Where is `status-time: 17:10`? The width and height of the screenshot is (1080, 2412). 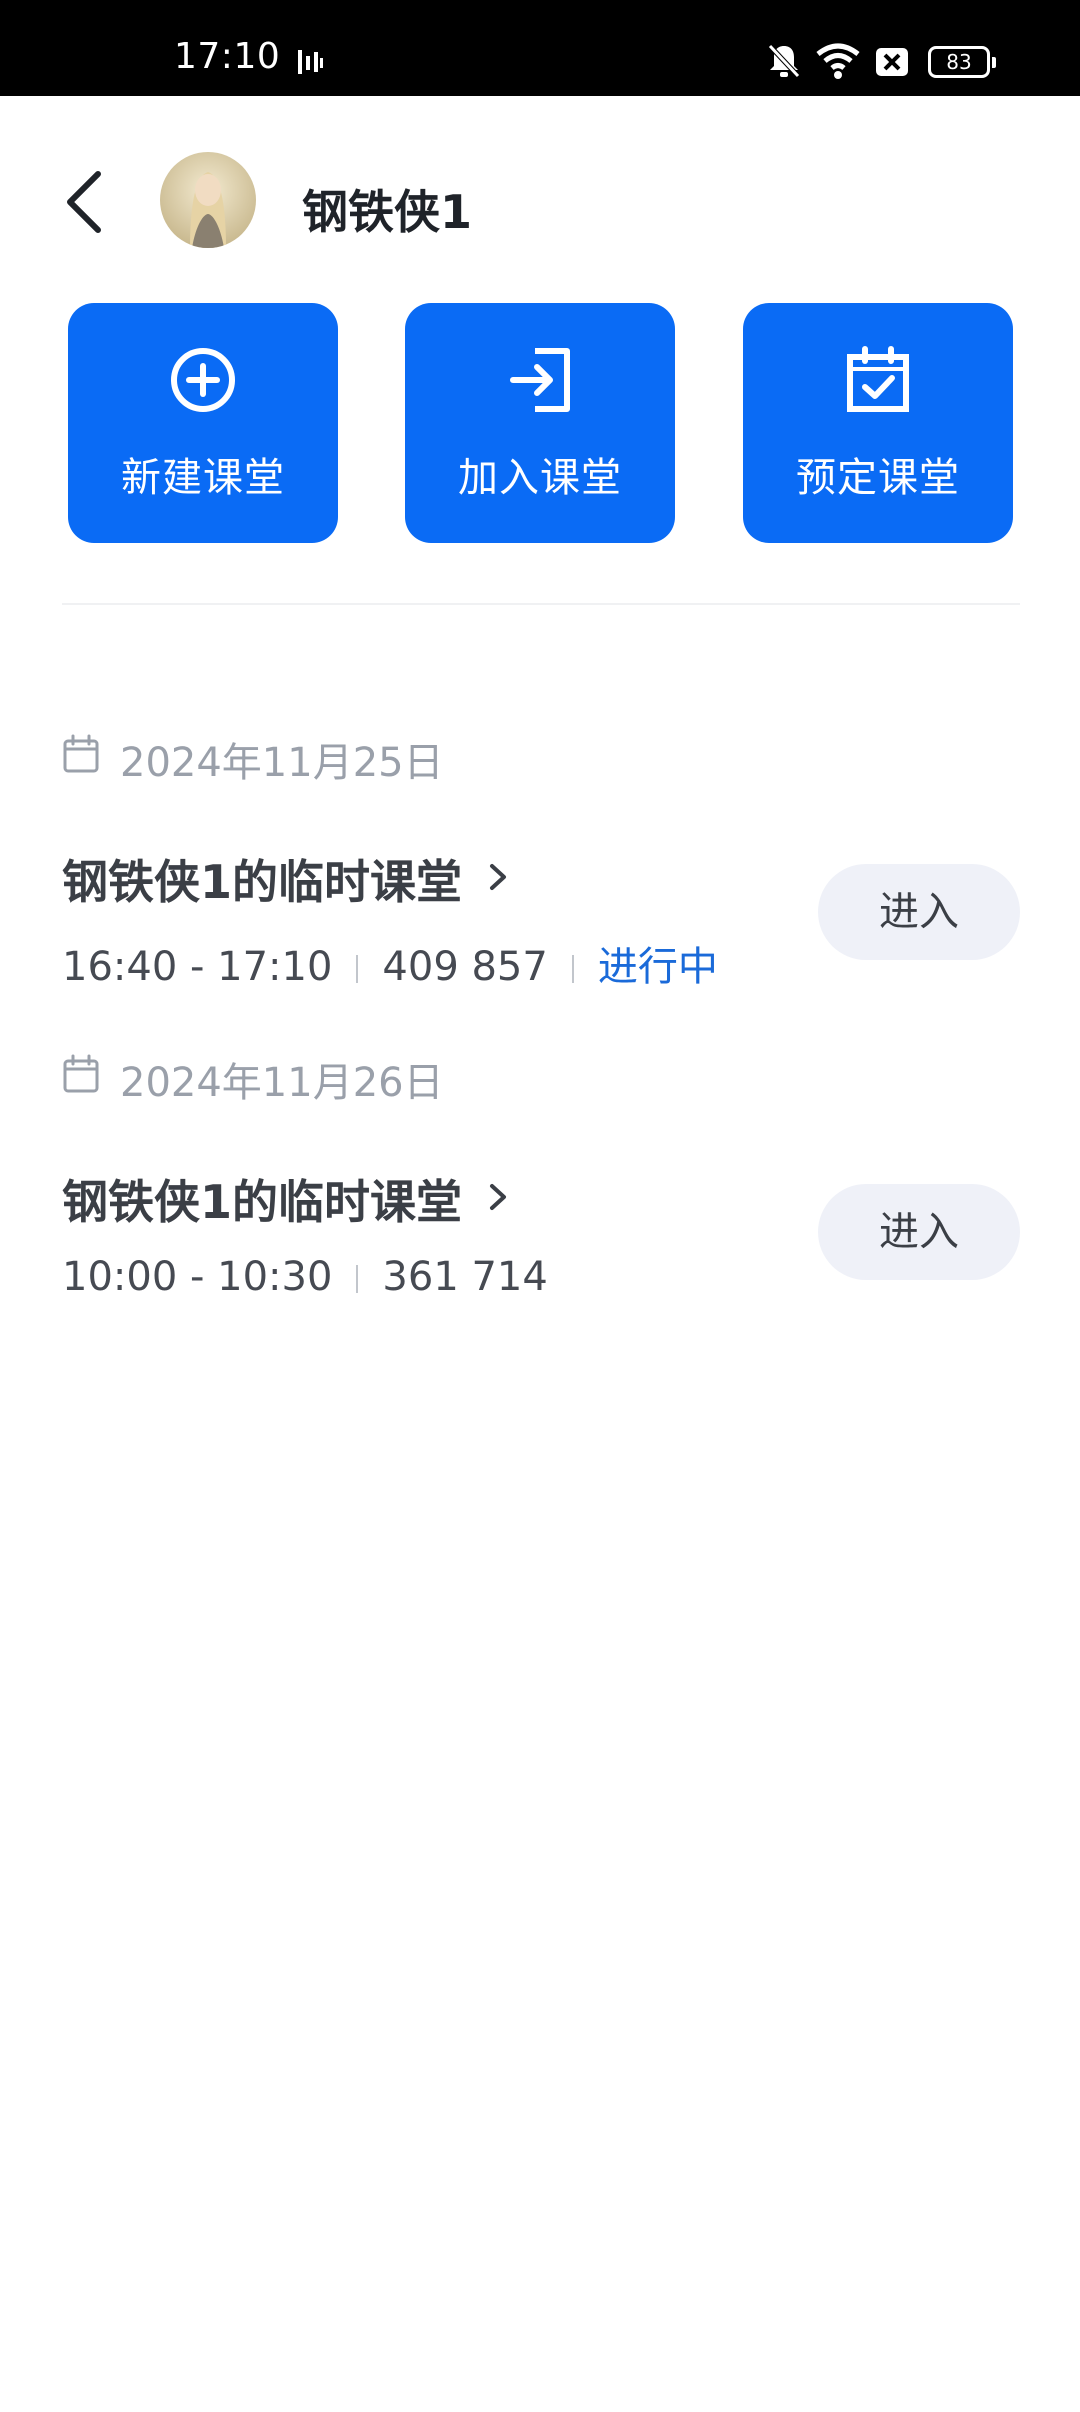
status-time: 17:10 is located at coordinates (227, 56).